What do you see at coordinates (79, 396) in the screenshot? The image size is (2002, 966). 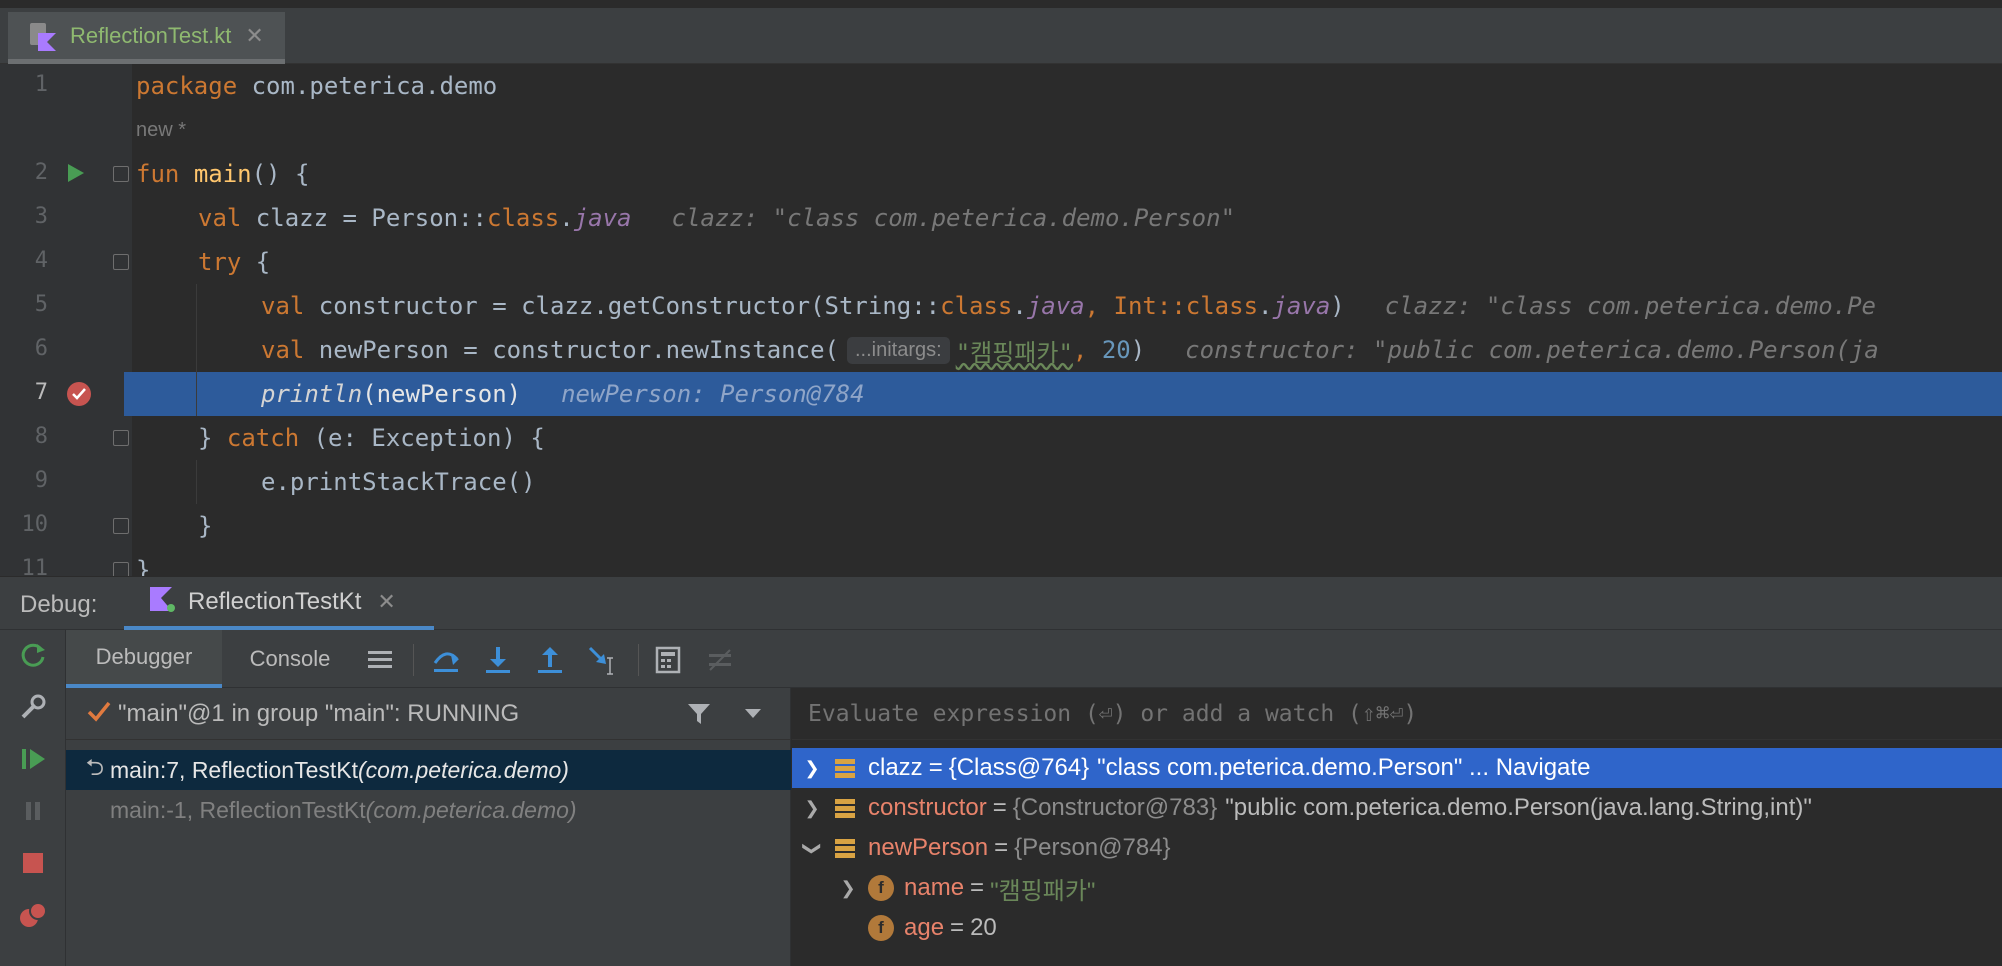 I see `breakpoint-icon` at bounding box center [79, 396].